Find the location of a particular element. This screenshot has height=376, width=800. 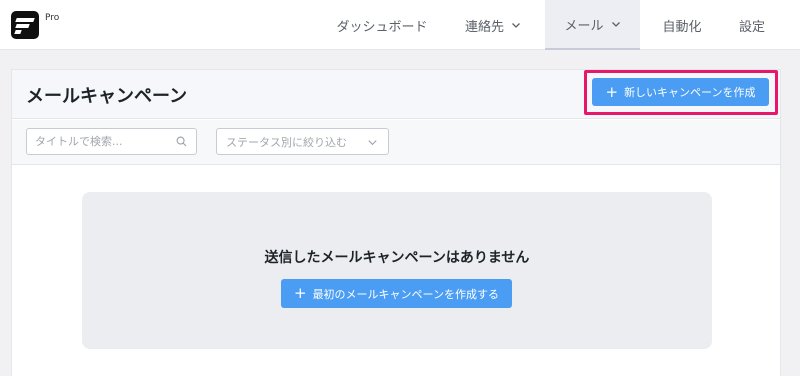

nav-item-automation: 自動化 is located at coordinates (682, 25).